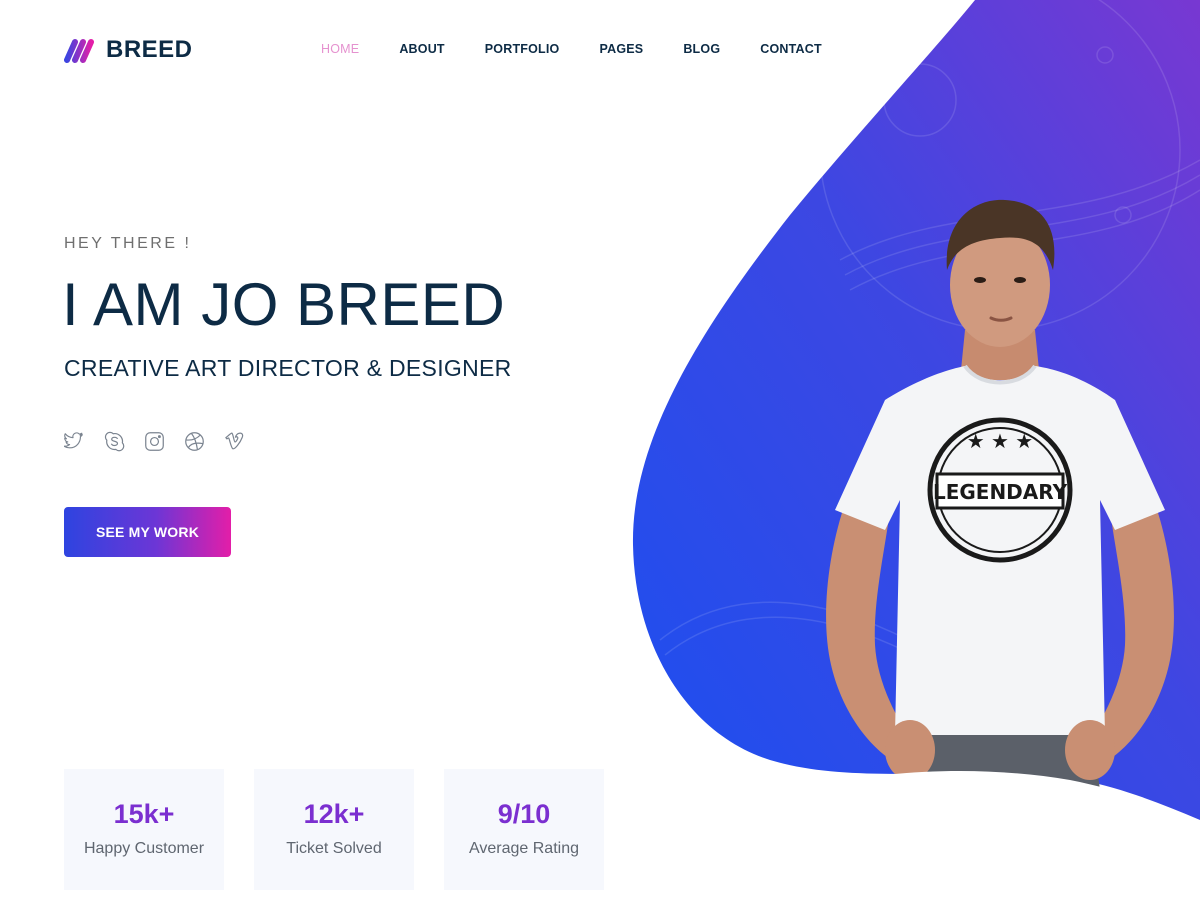 The image size is (1200, 900). I want to click on instagram-icon, so click(154, 441).